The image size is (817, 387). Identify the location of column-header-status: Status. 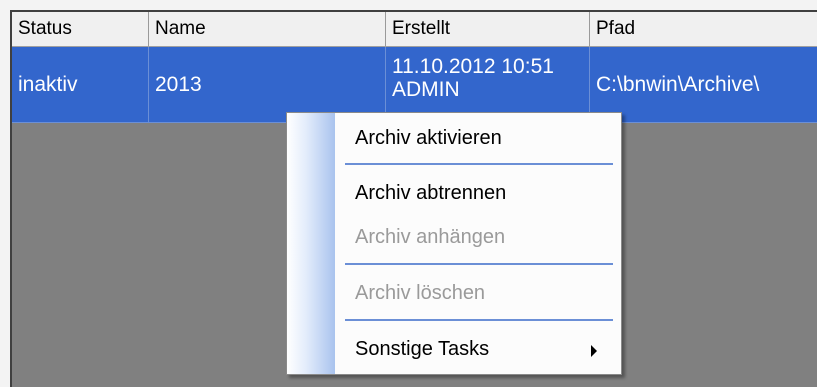
(80, 29).